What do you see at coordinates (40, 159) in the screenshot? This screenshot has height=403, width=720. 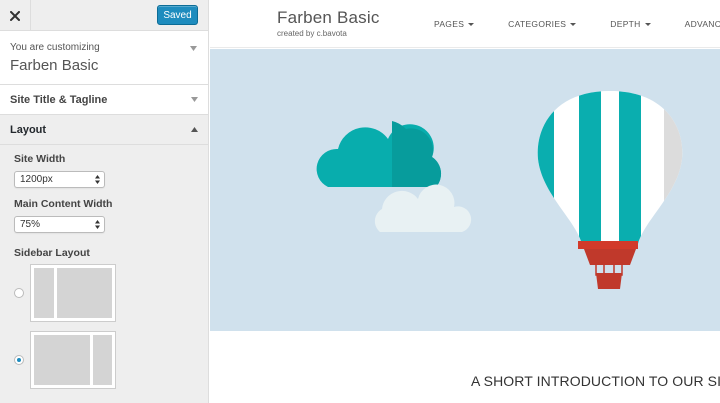 I see `site-width-label: Site Width` at bounding box center [40, 159].